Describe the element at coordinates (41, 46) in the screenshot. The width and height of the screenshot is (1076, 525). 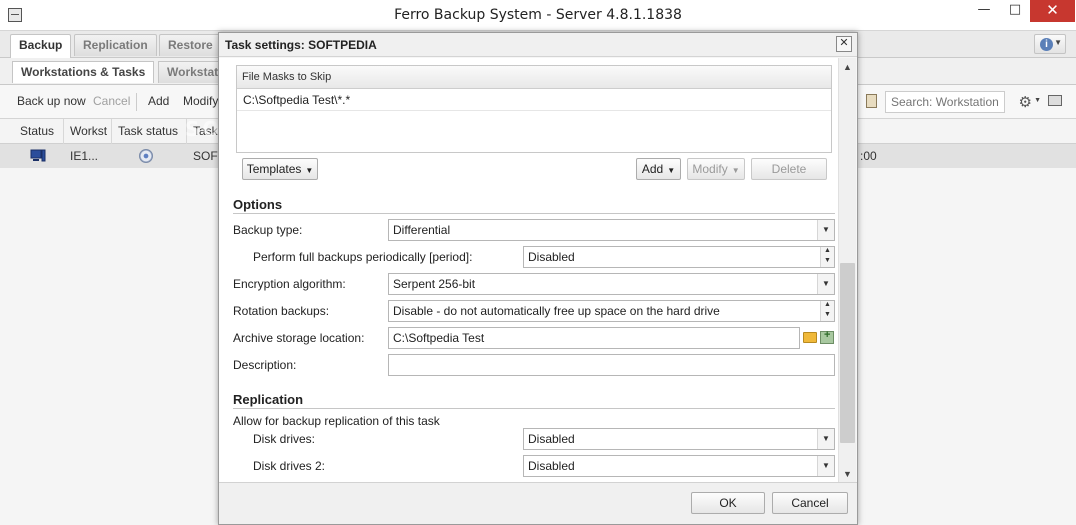
I see `tab-backup: Backup` at that location.